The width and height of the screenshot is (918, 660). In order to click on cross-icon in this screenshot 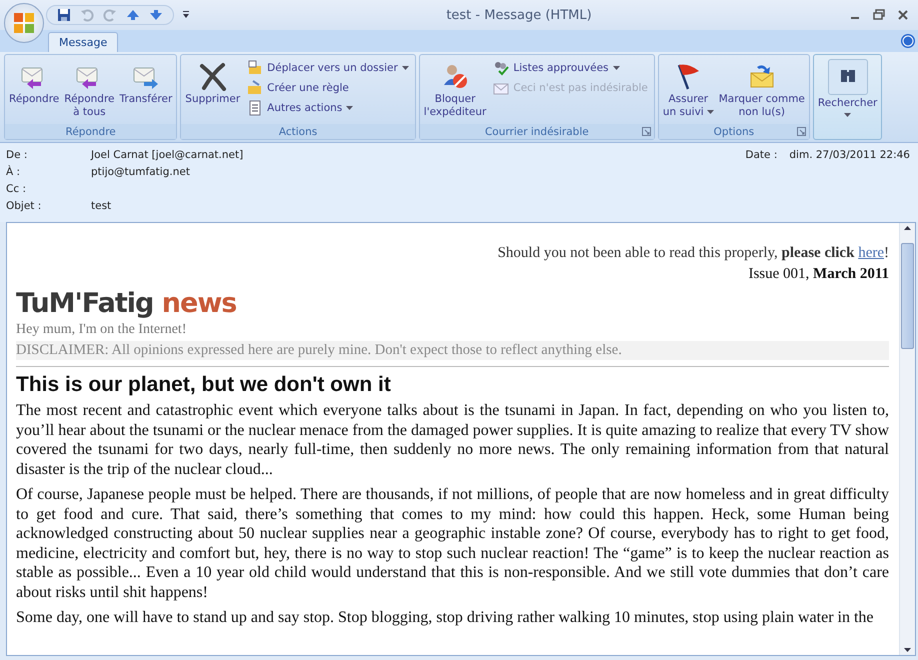, I will do `click(213, 76)`.